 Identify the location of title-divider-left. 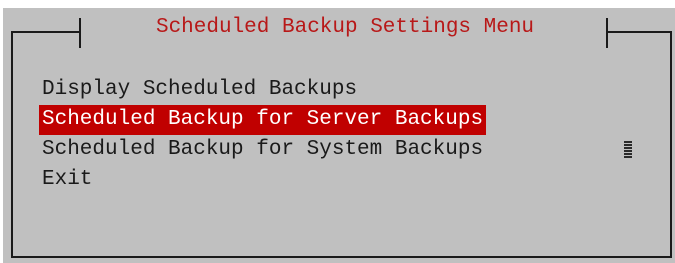
(80, 33).